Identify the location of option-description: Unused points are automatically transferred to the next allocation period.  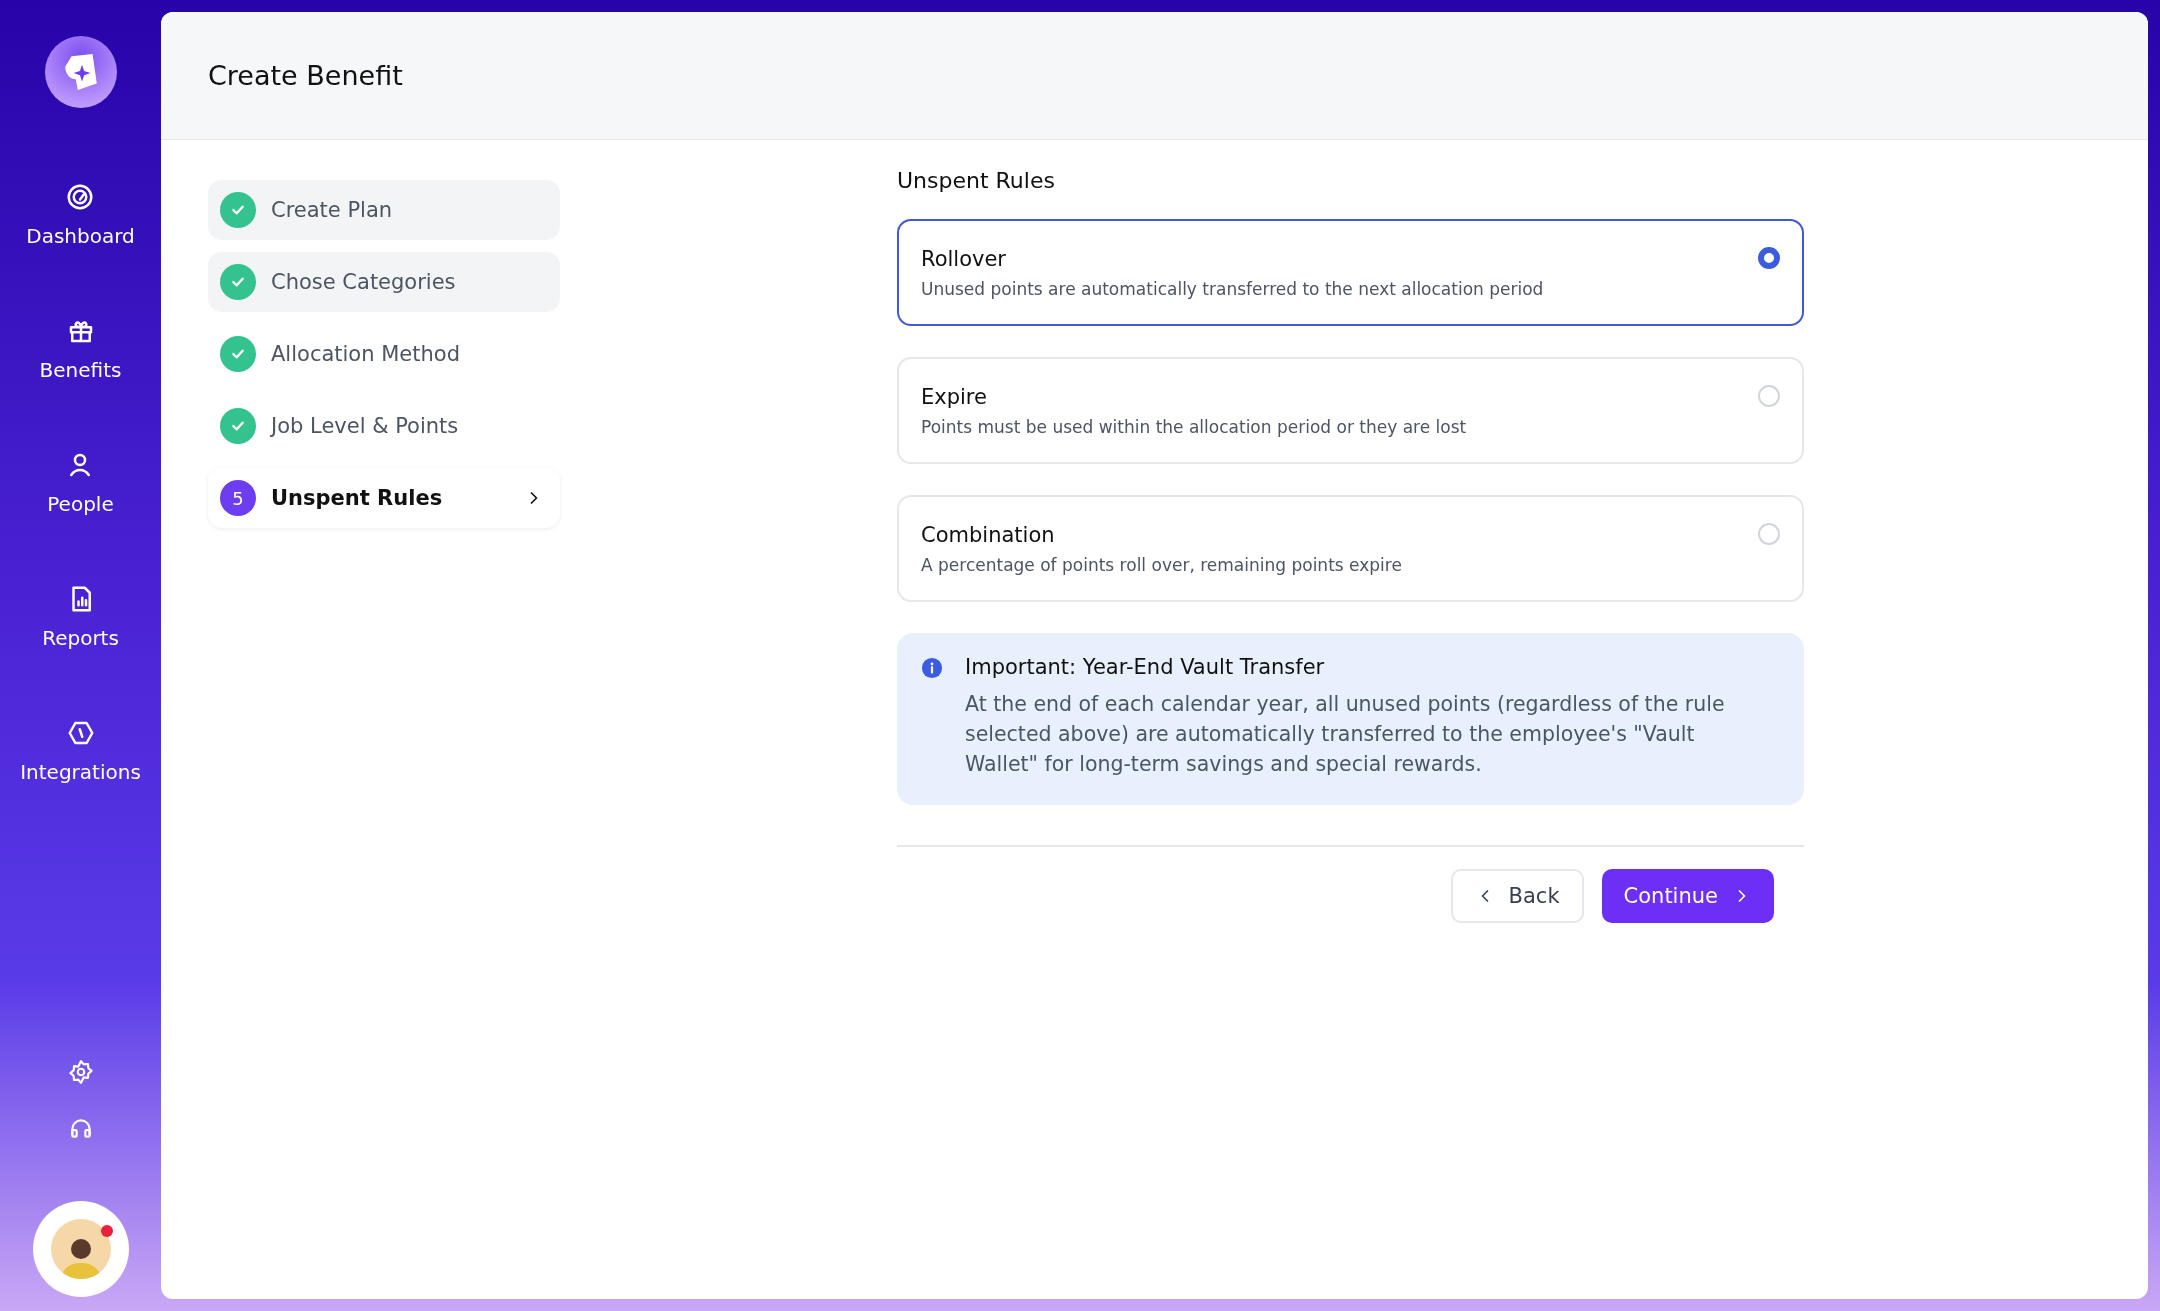
(1233, 288).